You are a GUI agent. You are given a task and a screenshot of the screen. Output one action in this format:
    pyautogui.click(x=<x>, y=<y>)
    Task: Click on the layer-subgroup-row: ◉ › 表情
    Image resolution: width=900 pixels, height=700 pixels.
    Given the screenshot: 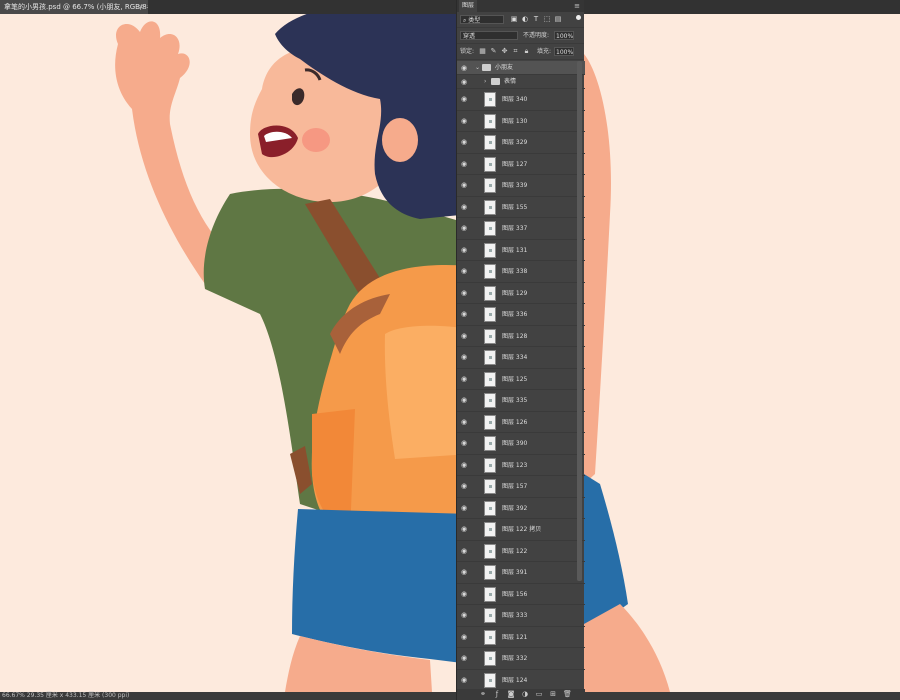 What is the action you would take?
    pyautogui.click(x=521, y=82)
    